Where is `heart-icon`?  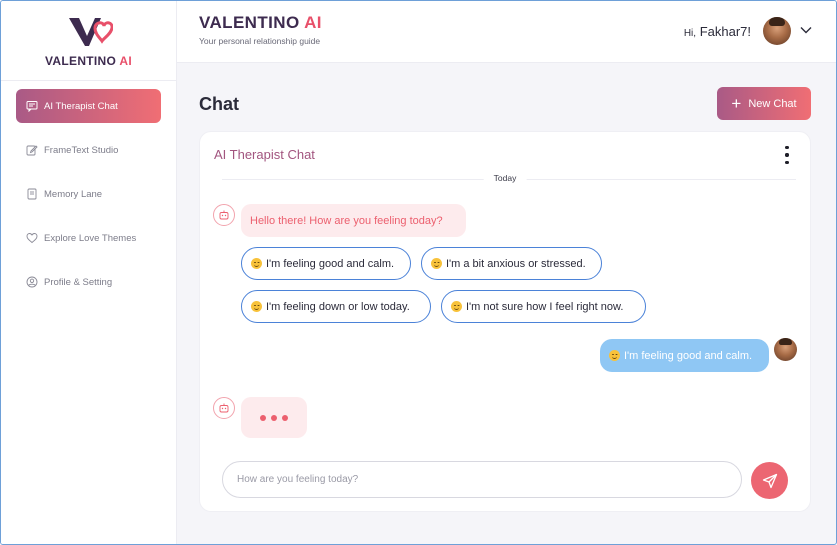 heart-icon is located at coordinates (32, 238).